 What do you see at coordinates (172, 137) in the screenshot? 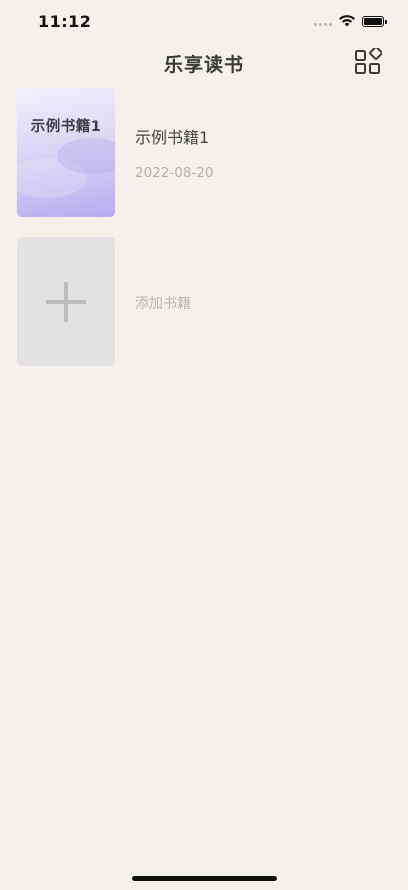
I see `book-title: 示例书籍1` at bounding box center [172, 137].